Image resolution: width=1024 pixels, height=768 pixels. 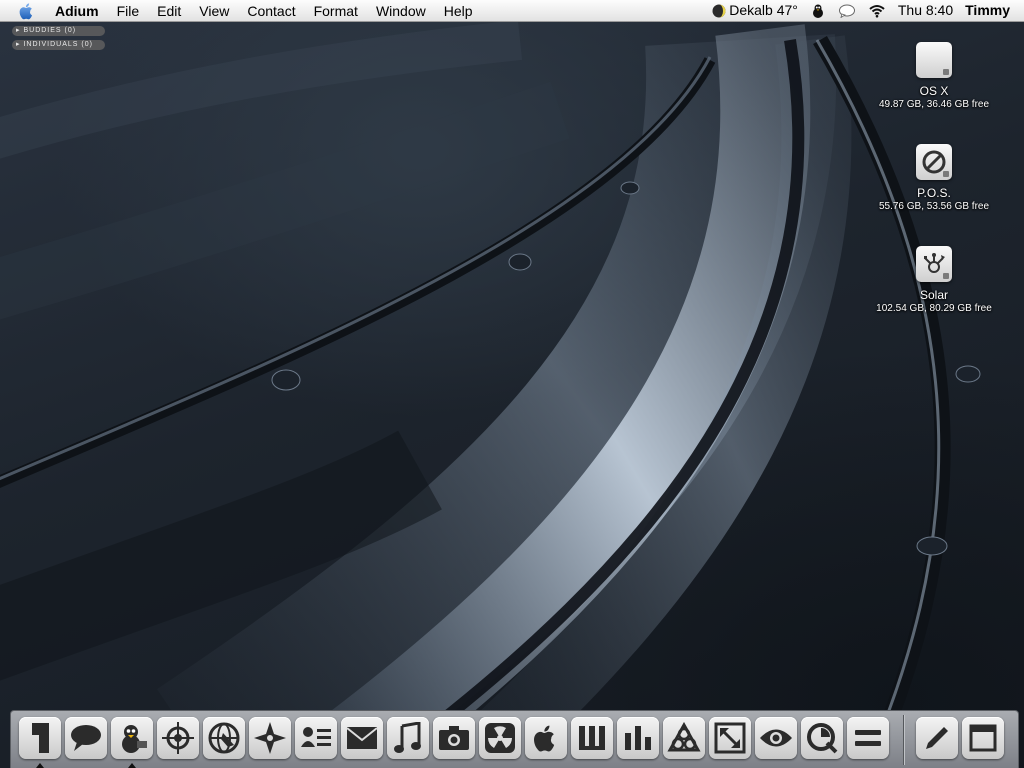 I want to click on volume-solar: Solar 102.54 GB, 80.29 GB free, so click(x=934, y=280).